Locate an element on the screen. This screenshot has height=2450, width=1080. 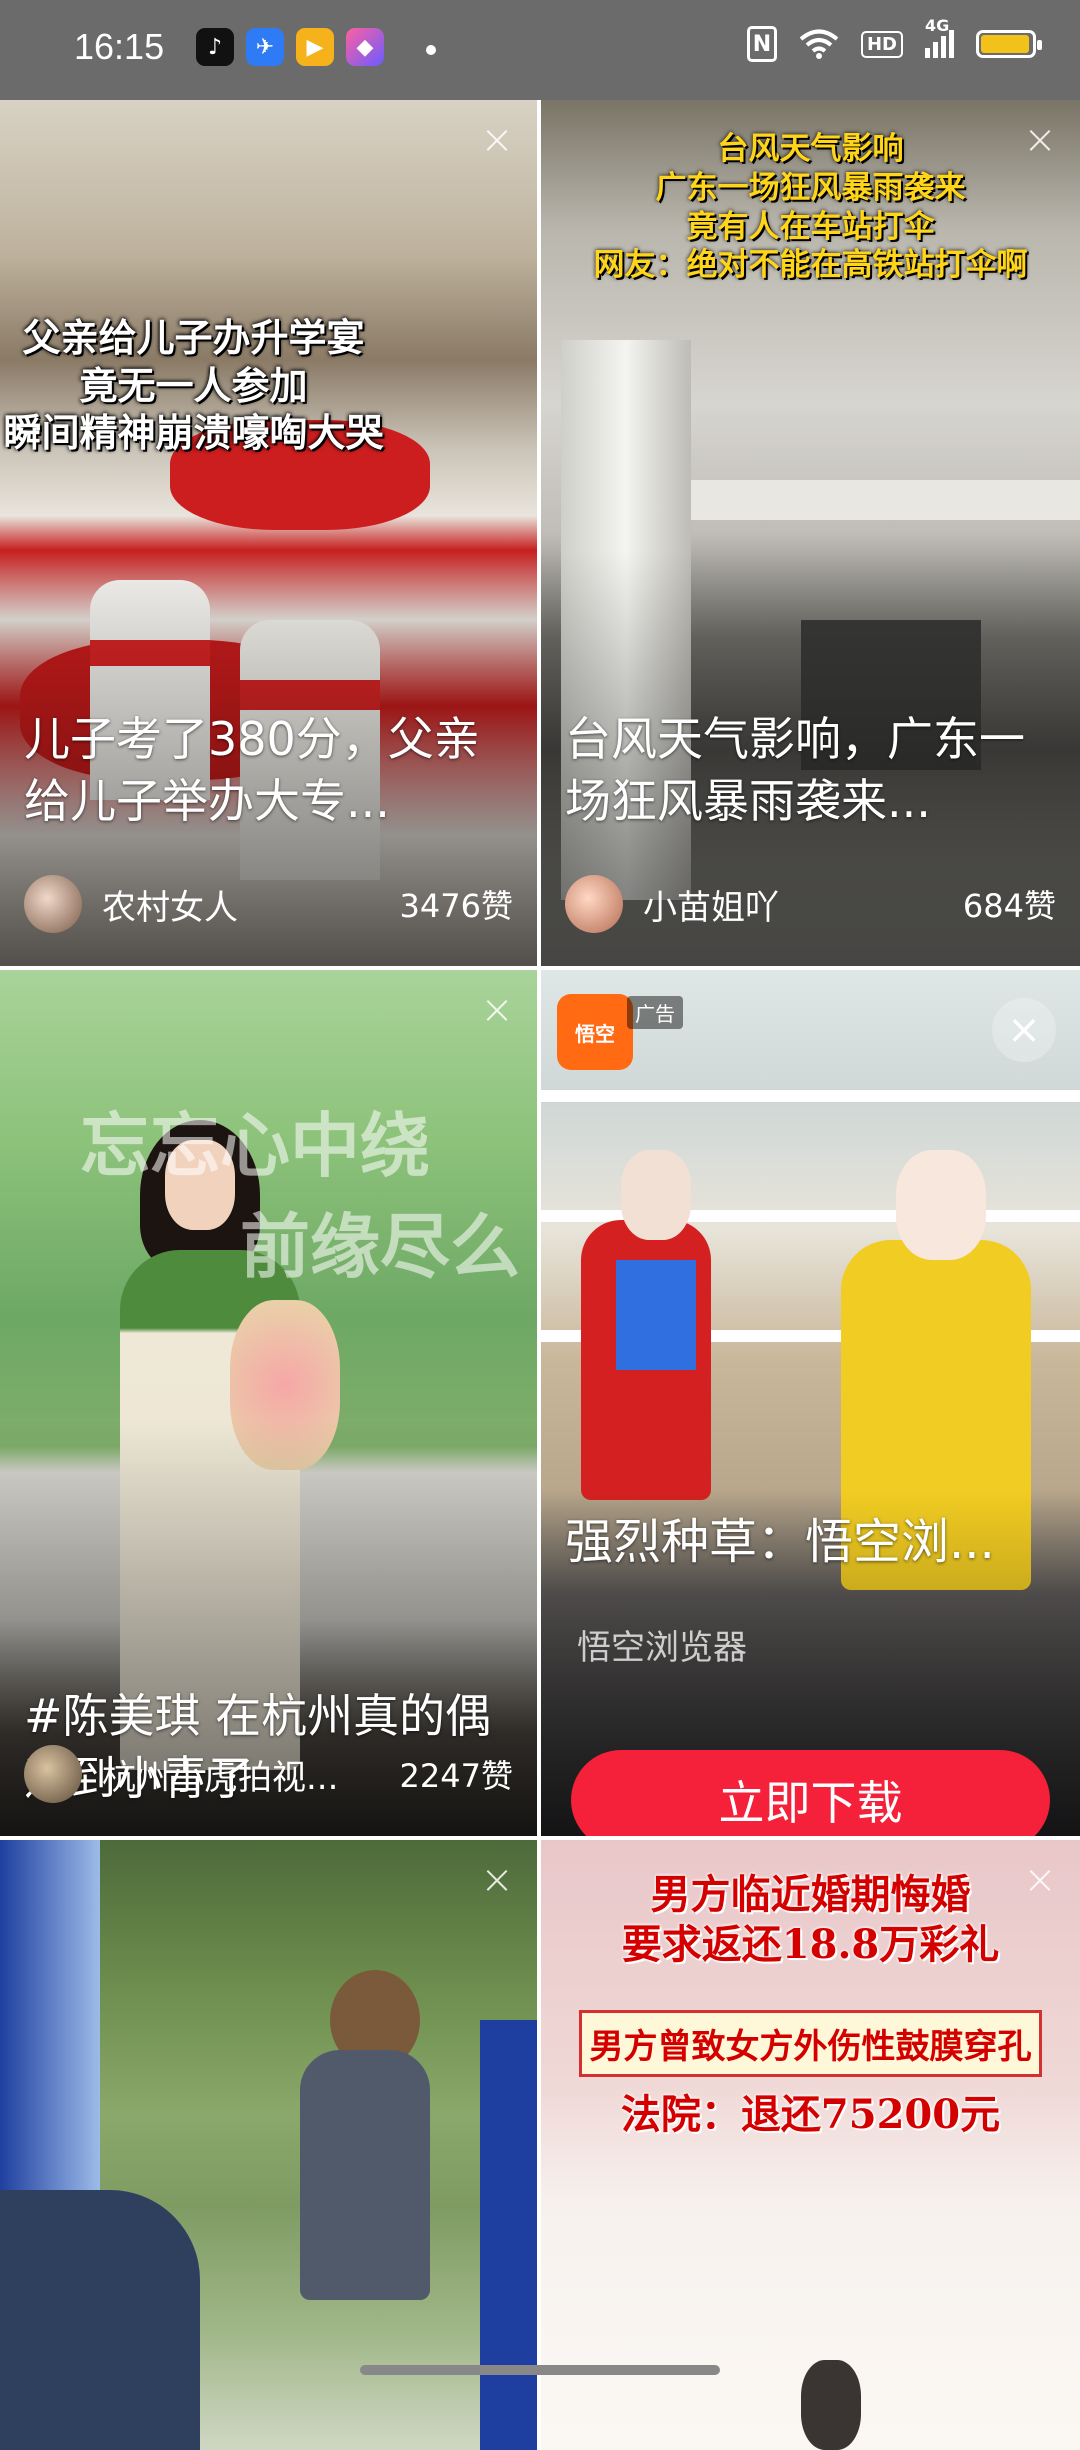
more-notifications-dot is located at coordinates (431, 50).